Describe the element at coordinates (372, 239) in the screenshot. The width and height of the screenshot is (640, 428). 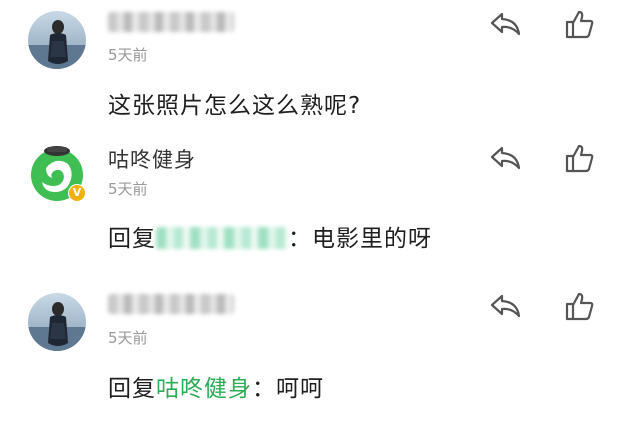
I see `reply-text: 电影里的呀` at that location.